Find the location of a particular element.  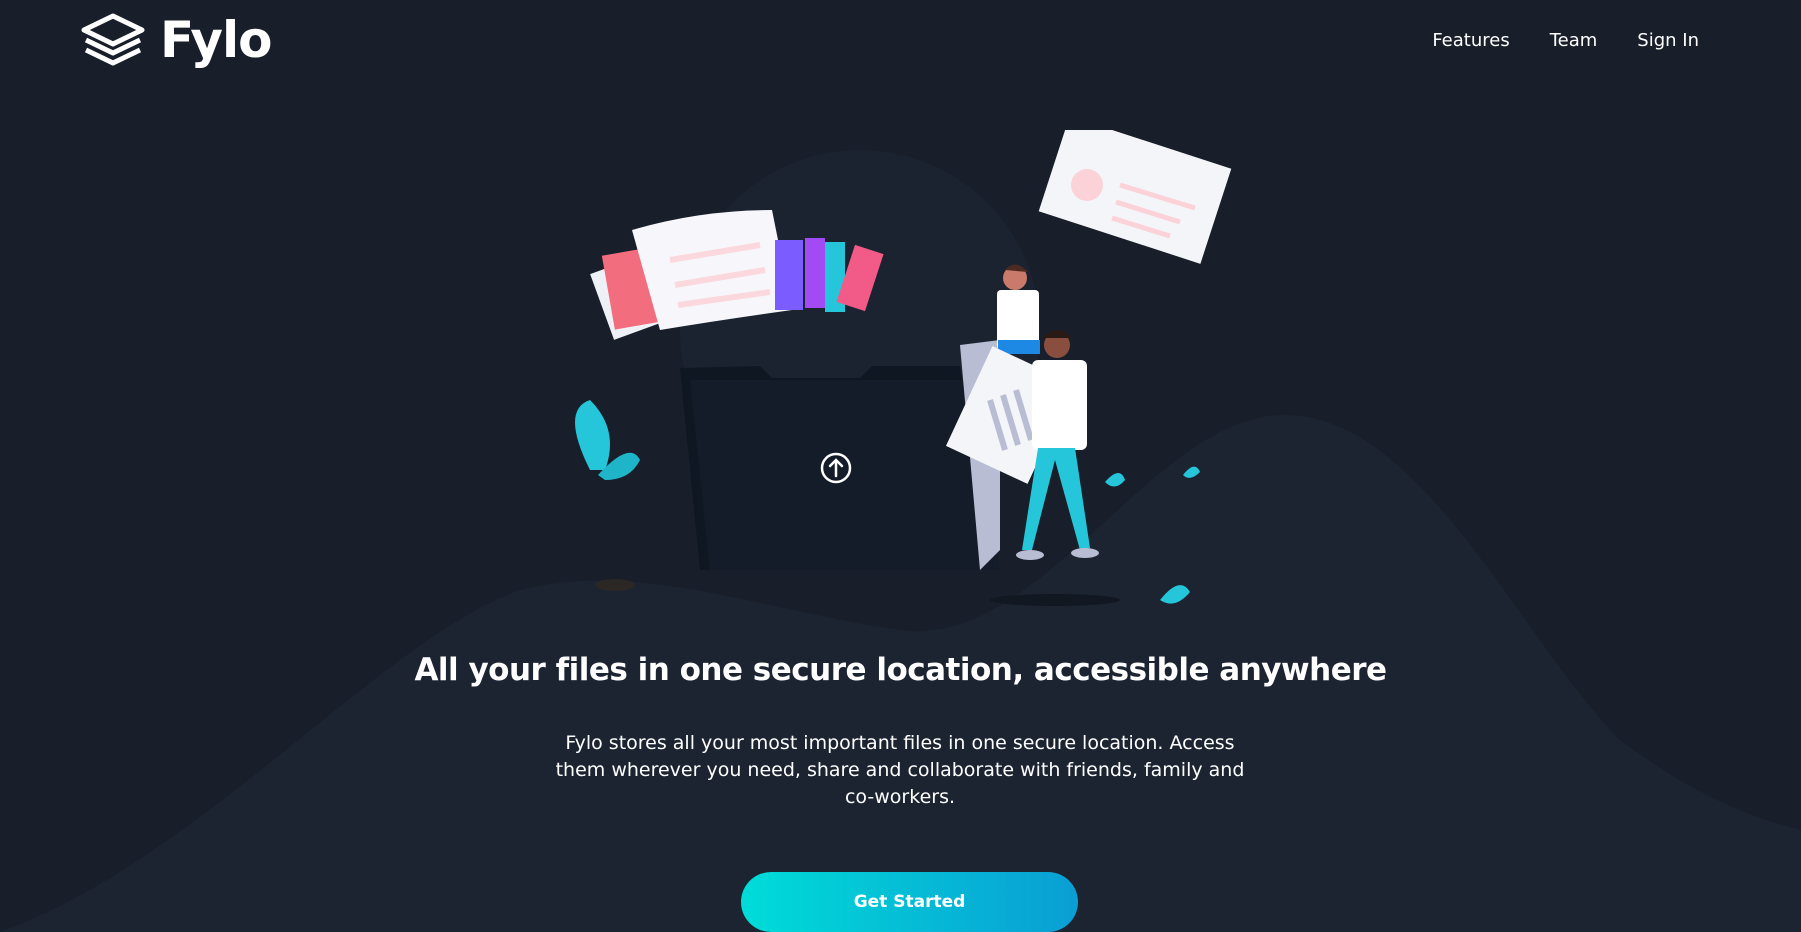

brand-name: Fylo is located at coordinates (216, 40).